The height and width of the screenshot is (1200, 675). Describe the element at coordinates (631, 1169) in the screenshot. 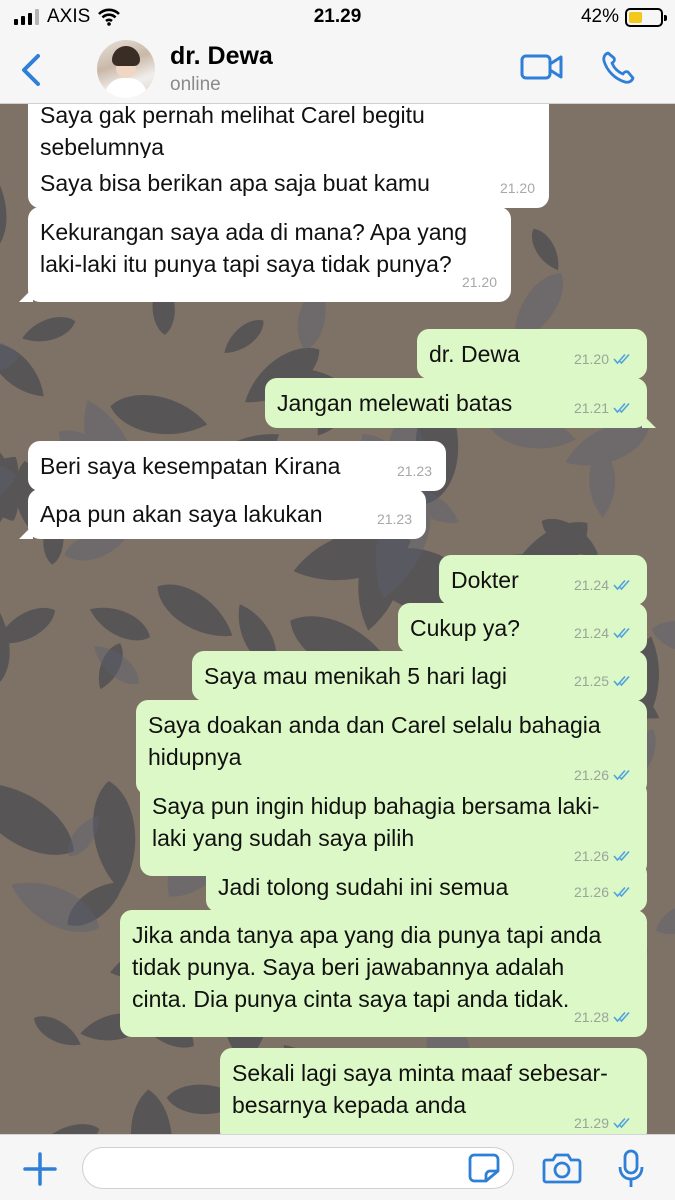

I see `microphone-icon` at that location.